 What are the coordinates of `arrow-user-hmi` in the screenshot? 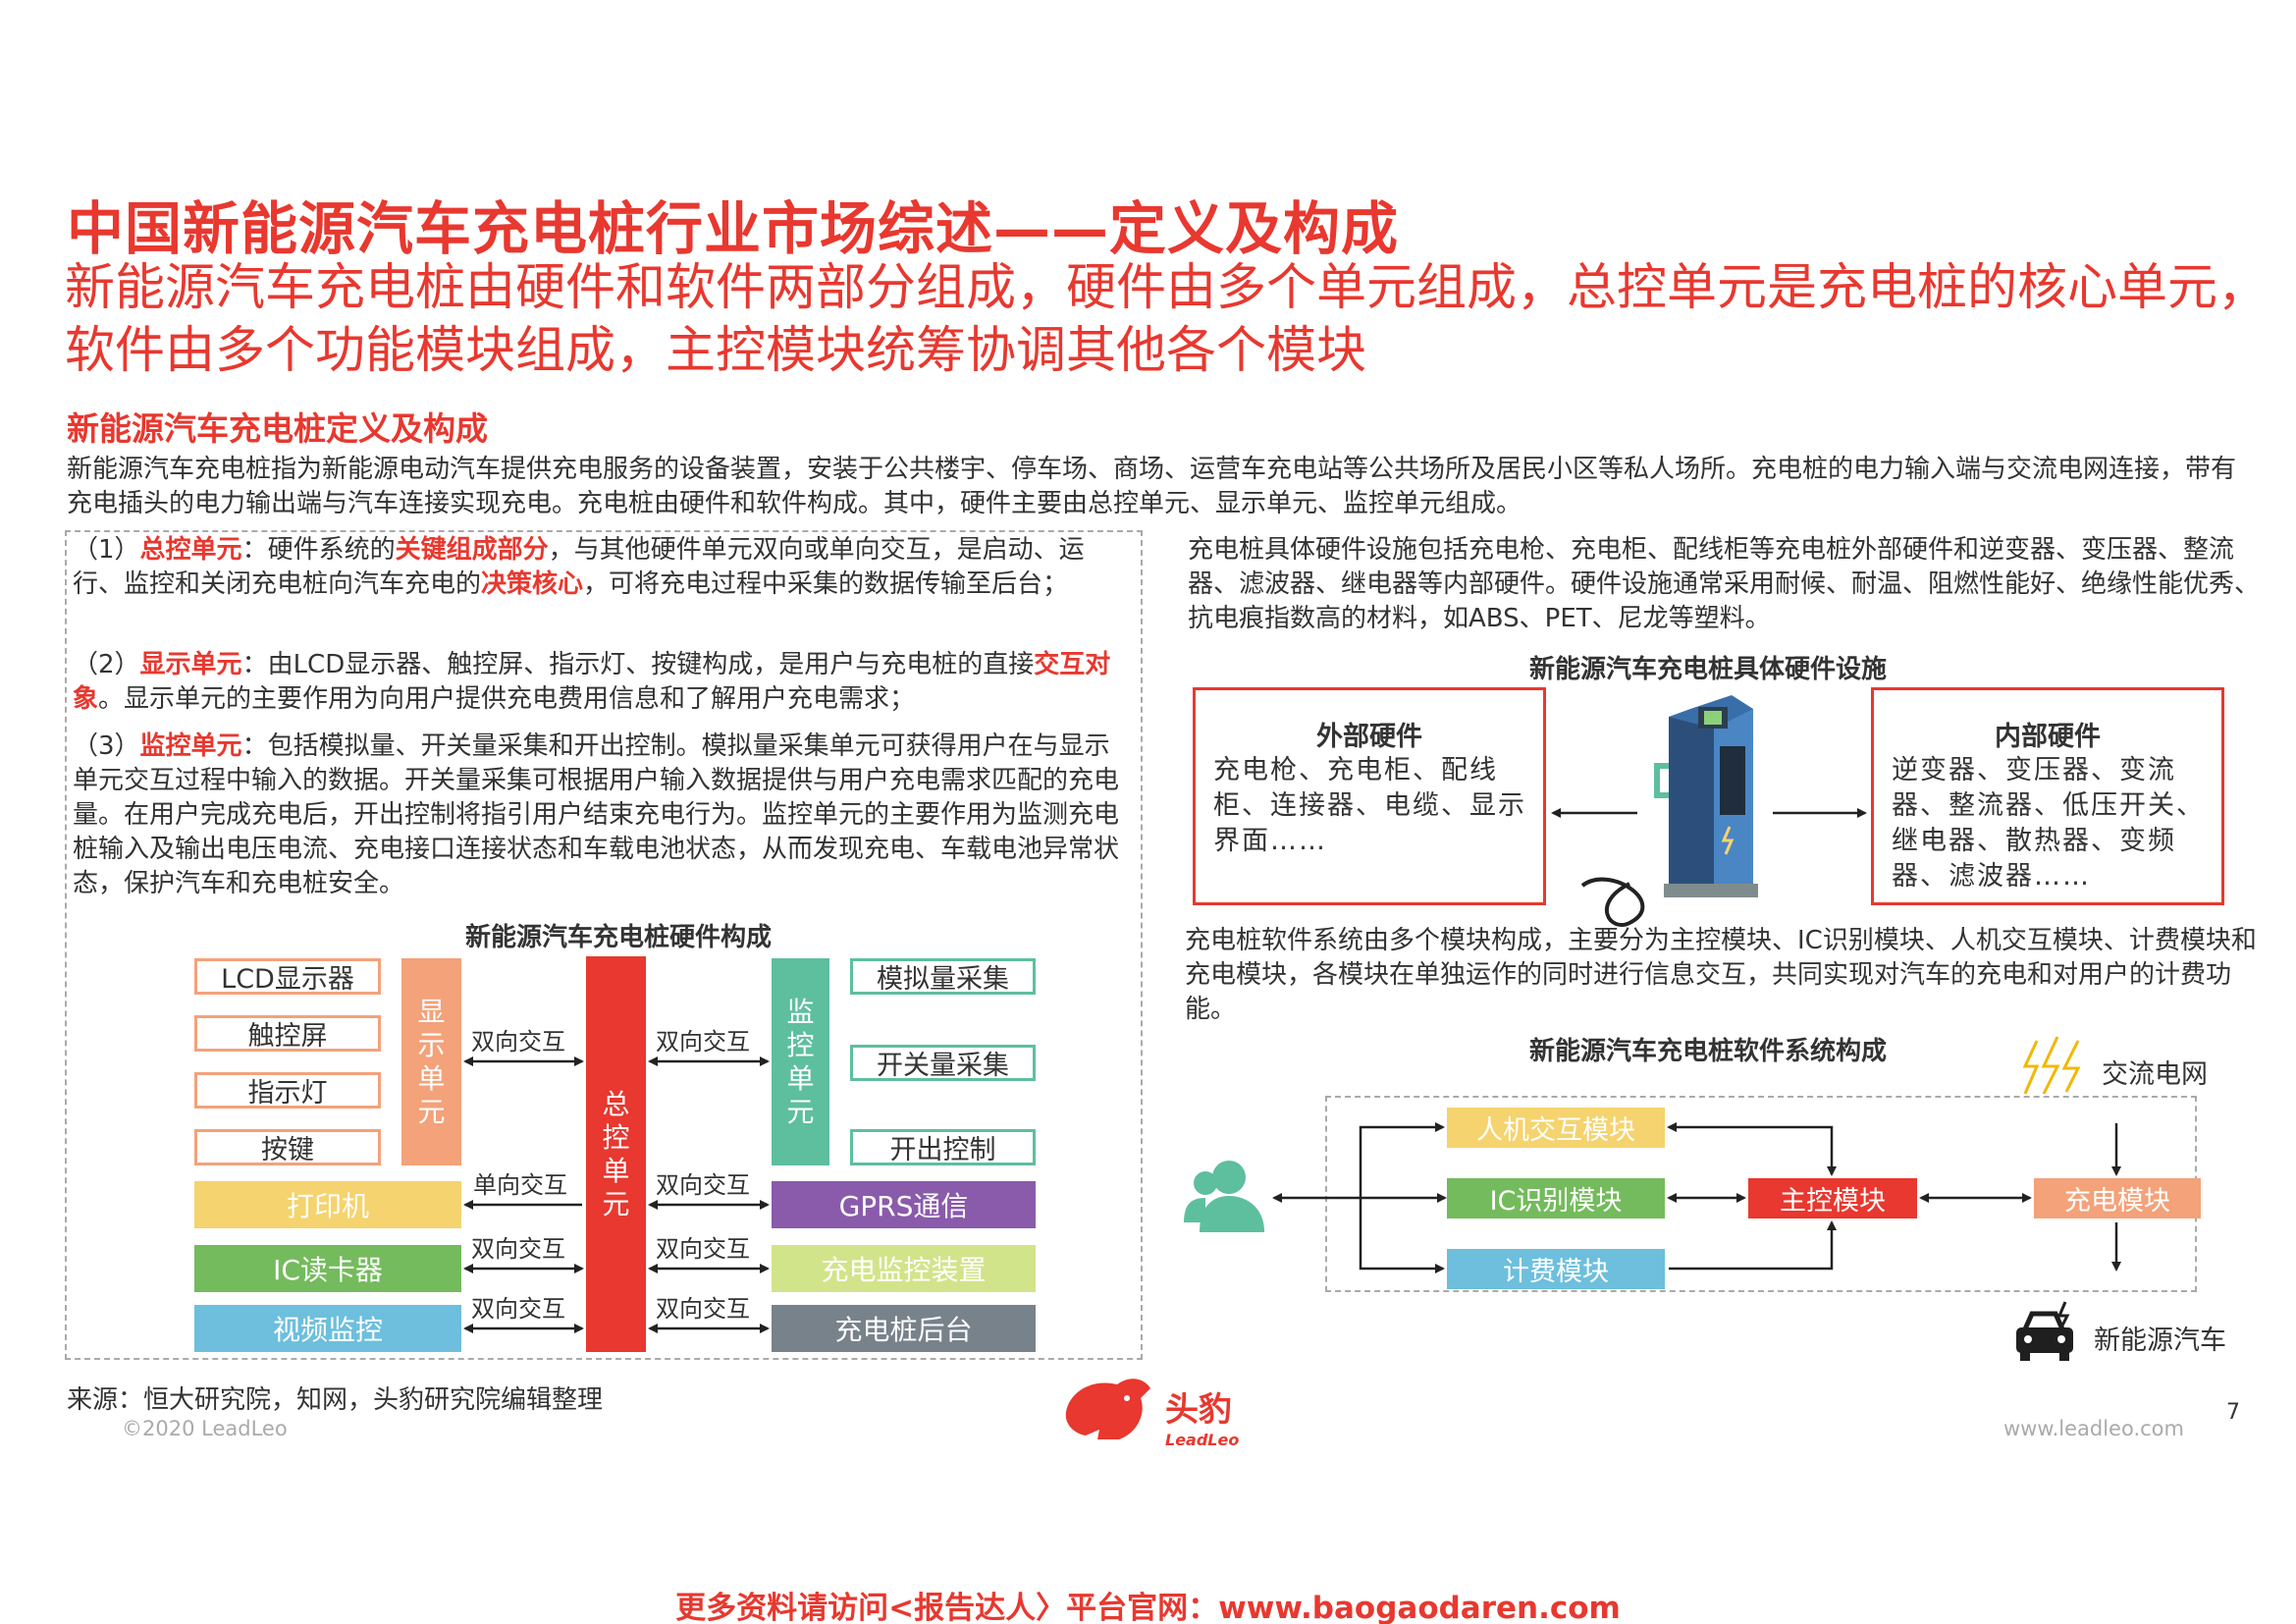 It's located at (1402, 1160).